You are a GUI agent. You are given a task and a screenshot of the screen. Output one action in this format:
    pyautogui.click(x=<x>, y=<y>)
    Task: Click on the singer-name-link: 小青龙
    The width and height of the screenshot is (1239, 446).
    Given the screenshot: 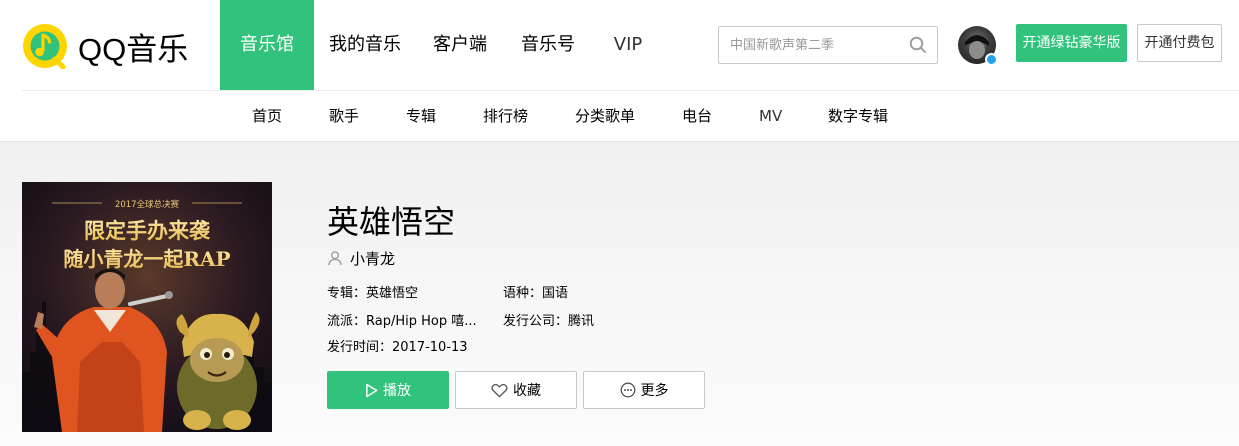 What is the action you would take?
    pyautogui.click(x=372, y=258)
    